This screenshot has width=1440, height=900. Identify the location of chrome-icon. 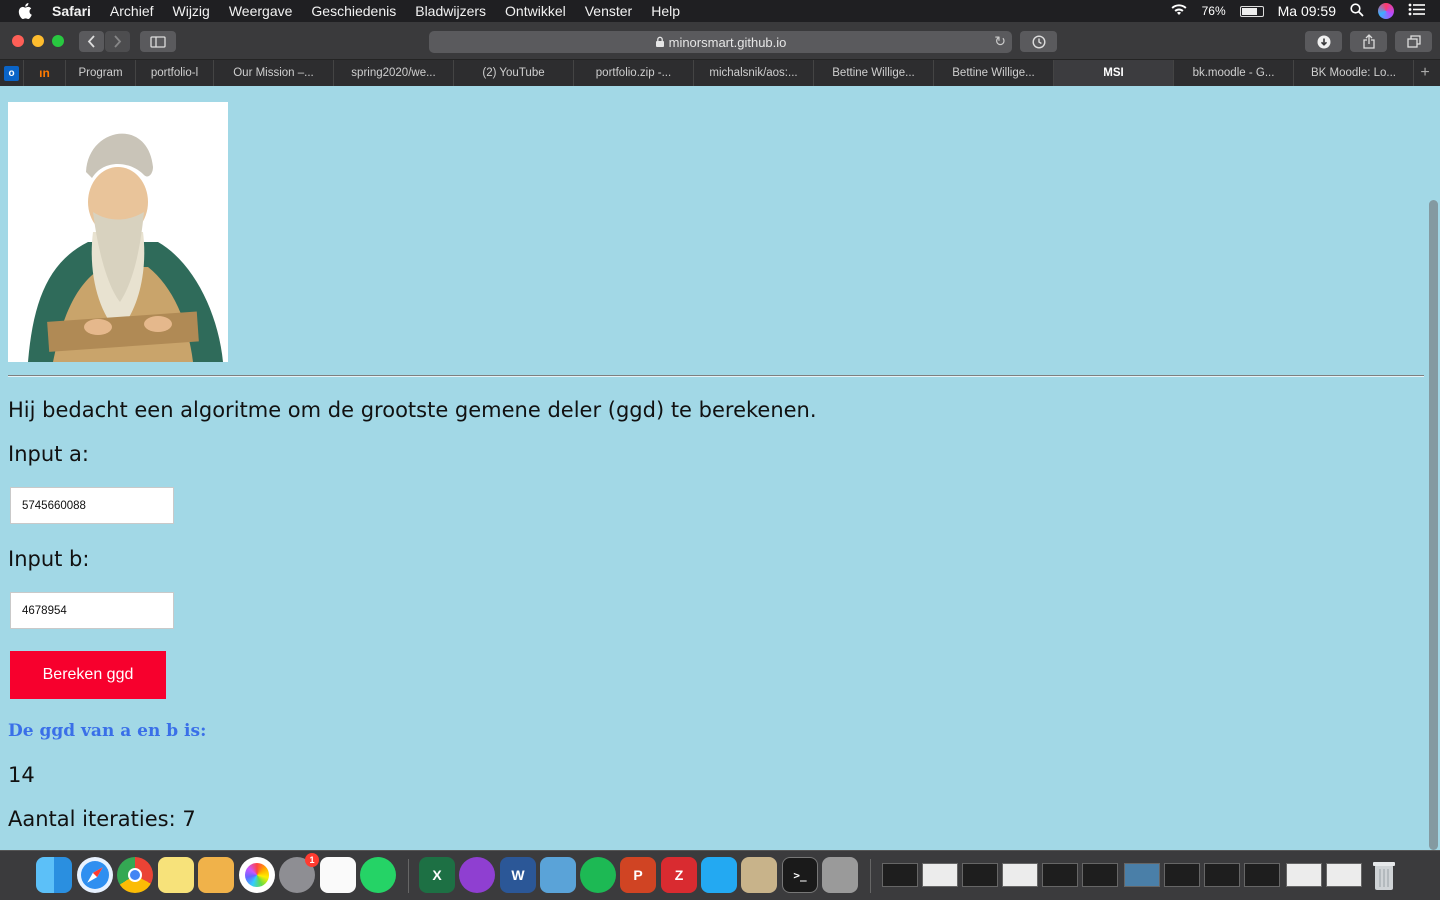
(135, 875).